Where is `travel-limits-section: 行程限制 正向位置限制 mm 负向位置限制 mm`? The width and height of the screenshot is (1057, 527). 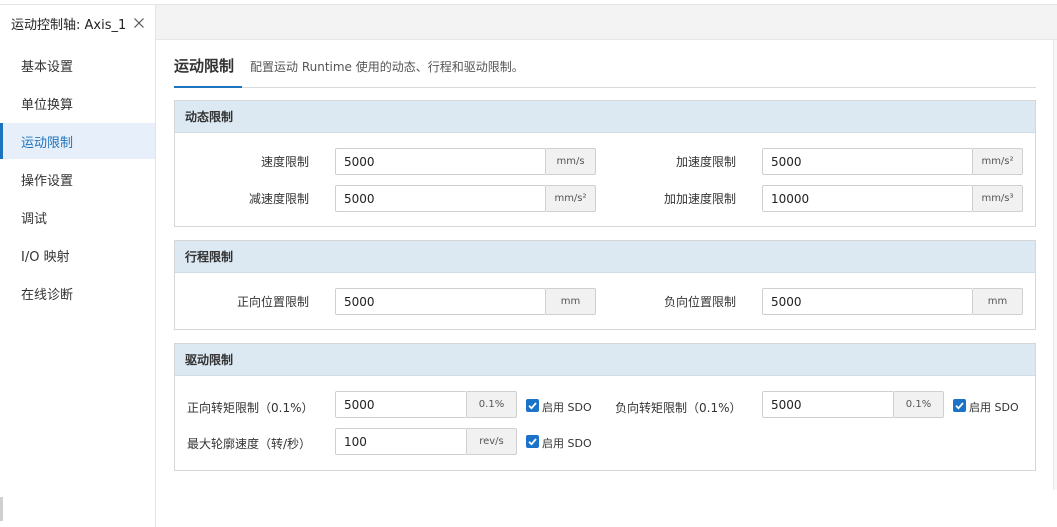 travel-limits-section: 行程限制 正向位置限制 mm 负向位置限制 mm is located at coordinates (605, 285).